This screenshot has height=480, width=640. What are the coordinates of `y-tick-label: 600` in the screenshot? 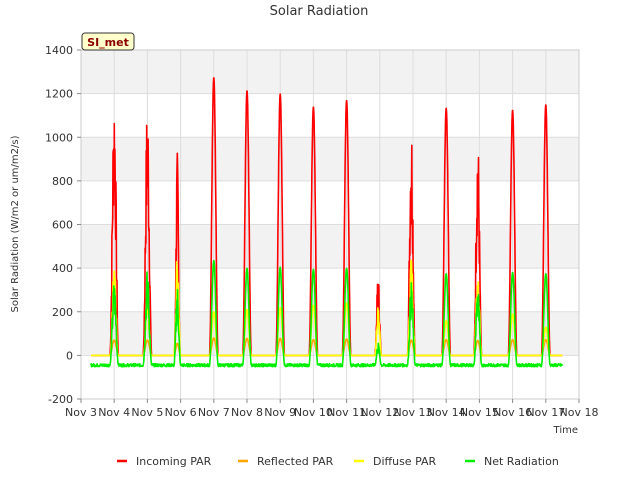 It's located at (62, 225).